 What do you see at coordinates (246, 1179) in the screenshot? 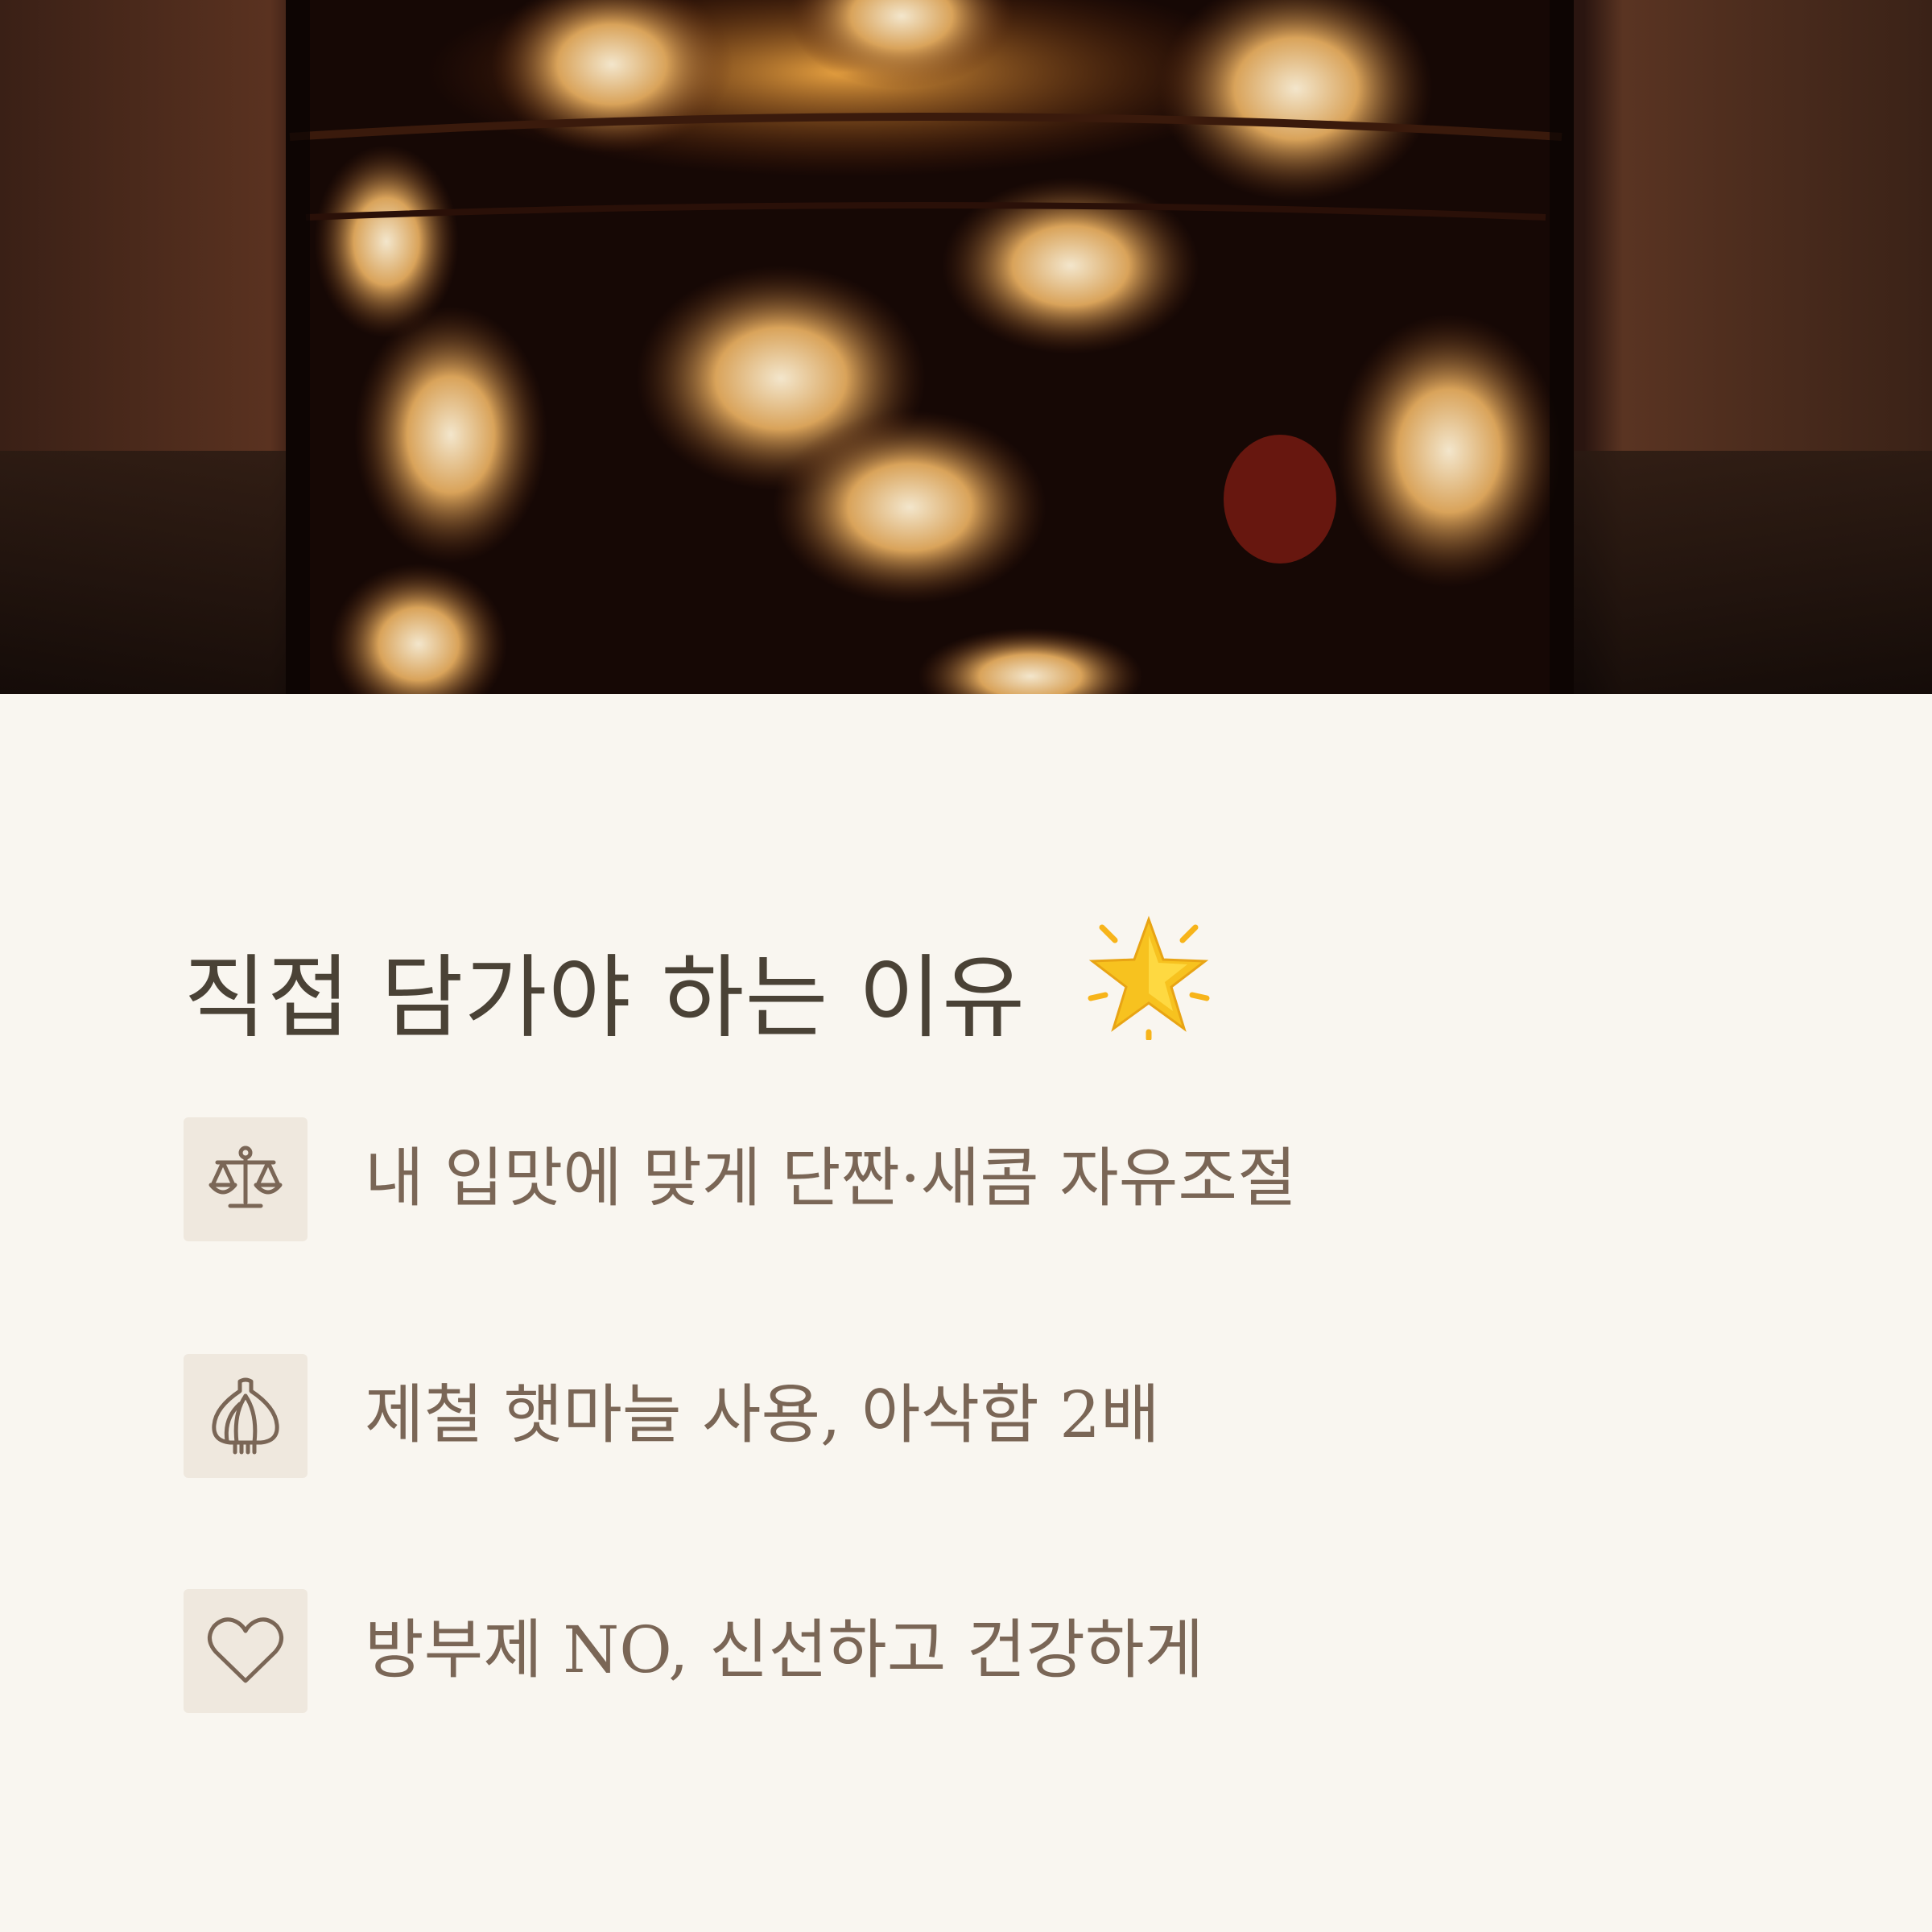
I see `balance-scale-icon` at bounding box center [246, 1179].